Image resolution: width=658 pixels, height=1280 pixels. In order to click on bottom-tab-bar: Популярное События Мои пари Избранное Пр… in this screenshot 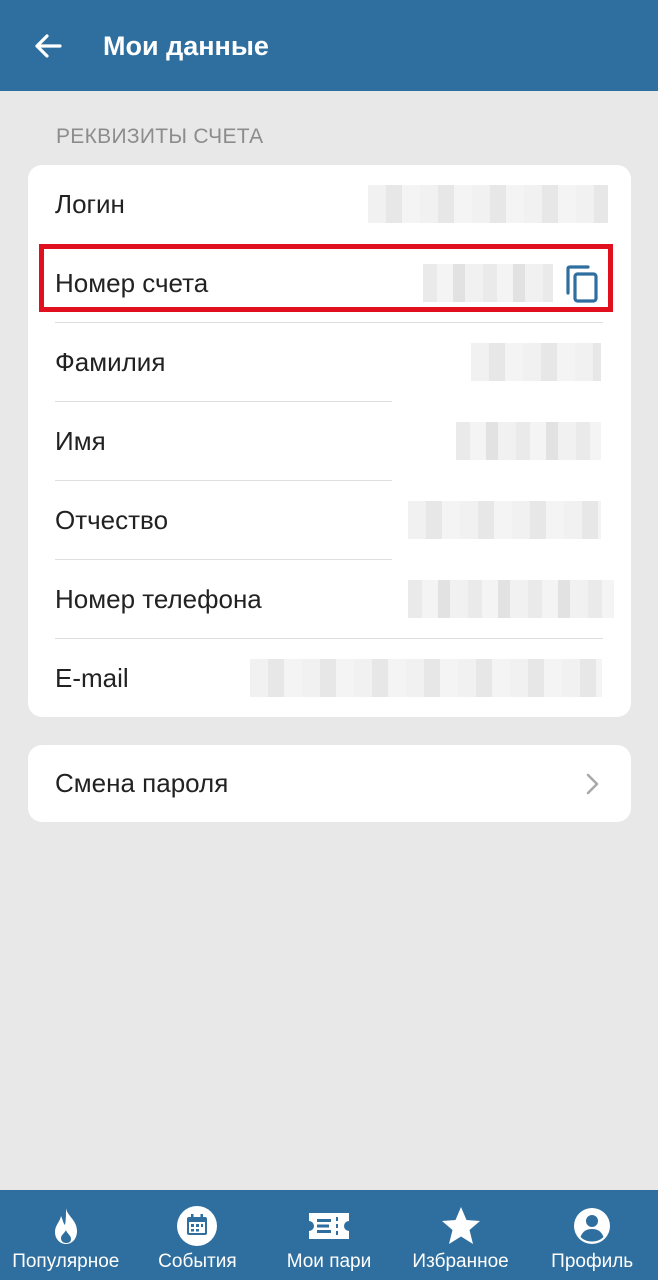, I will do `click(329, 1235)`.